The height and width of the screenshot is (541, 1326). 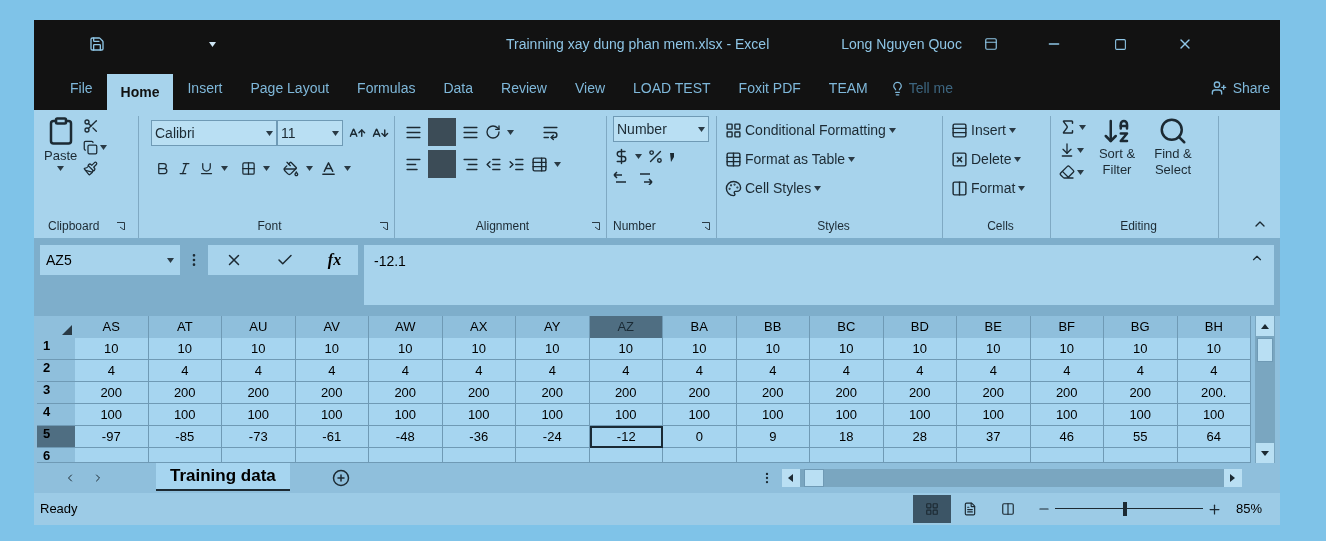 I want to click on zoom-slider, so click(x=1128, y=509).